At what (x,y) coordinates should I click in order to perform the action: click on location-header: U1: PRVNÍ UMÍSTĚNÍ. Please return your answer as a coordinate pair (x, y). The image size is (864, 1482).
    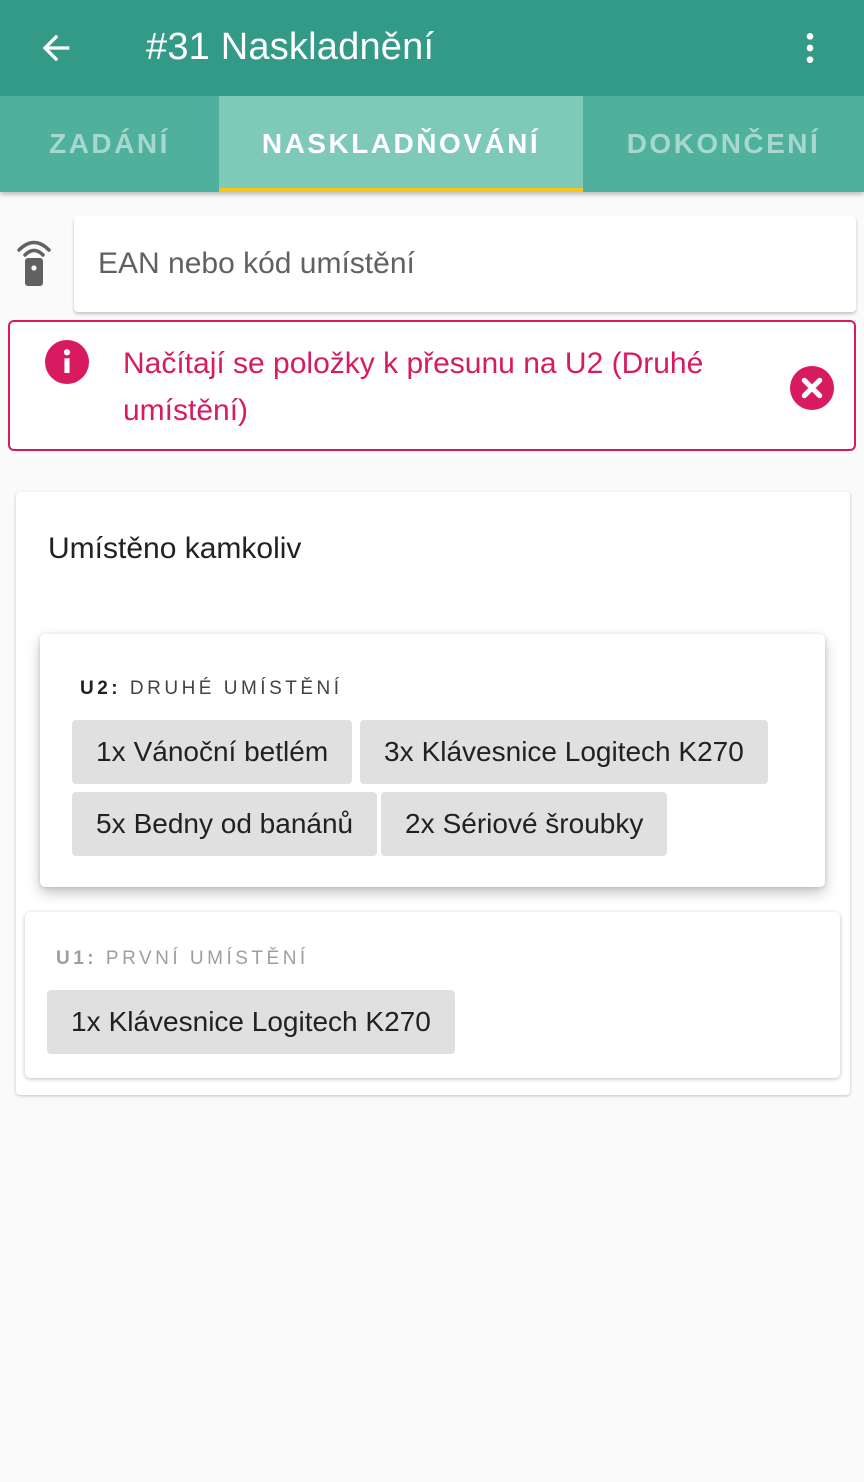
    Looking at the image, I should click on (182, 958).